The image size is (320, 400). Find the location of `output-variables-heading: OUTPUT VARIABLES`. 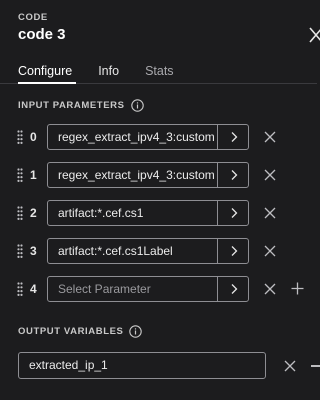

output-variables-heading: OUTPUT VARIABLES is located at coordinates (80, 331).